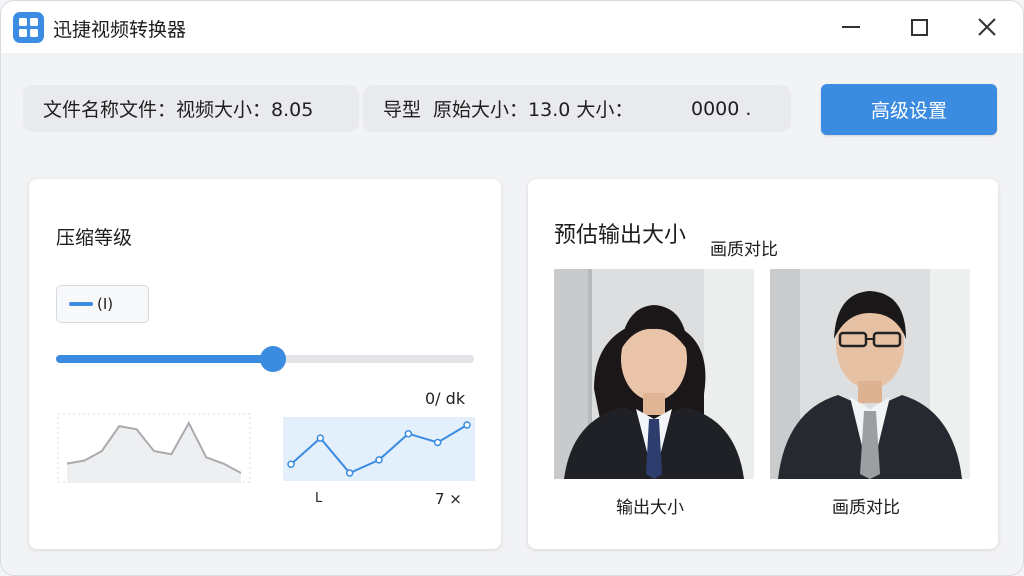  What do you see at coordinates (721, 108) in the screenshot?
I see `size-value-text: 0000 .` at bounding box center [721, 108].